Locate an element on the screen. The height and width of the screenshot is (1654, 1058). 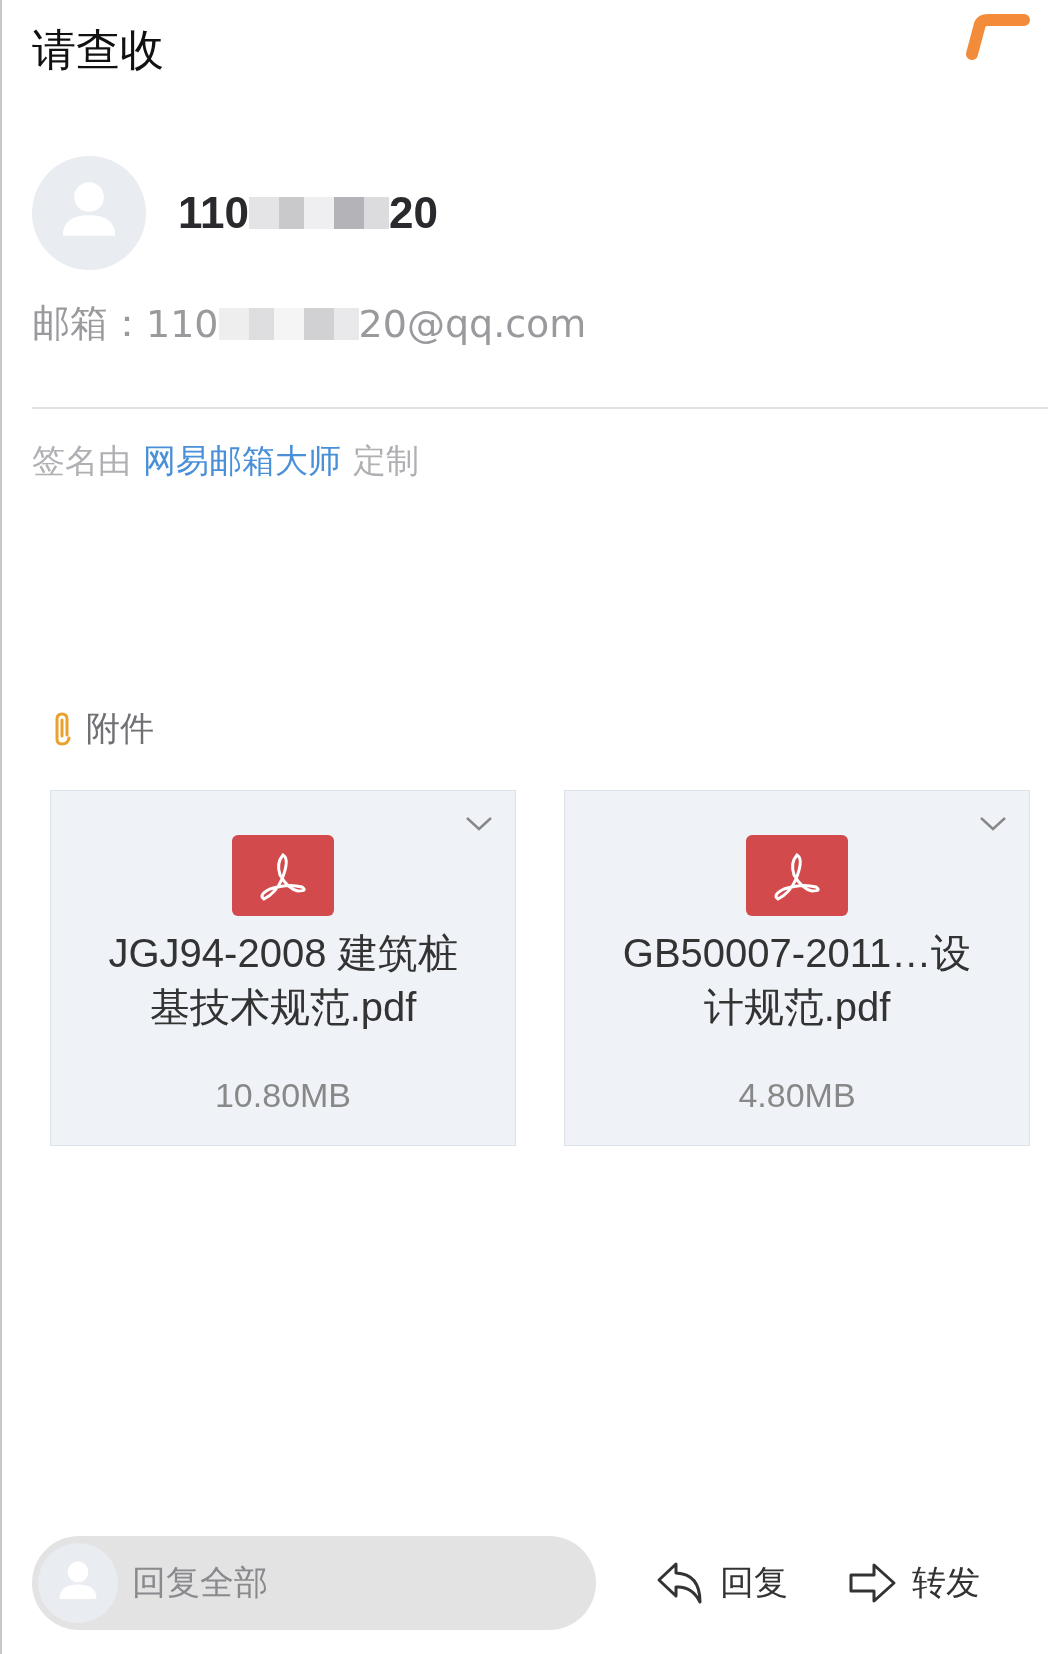
signature-text: 签名由 is located at coordinates (81, 461).